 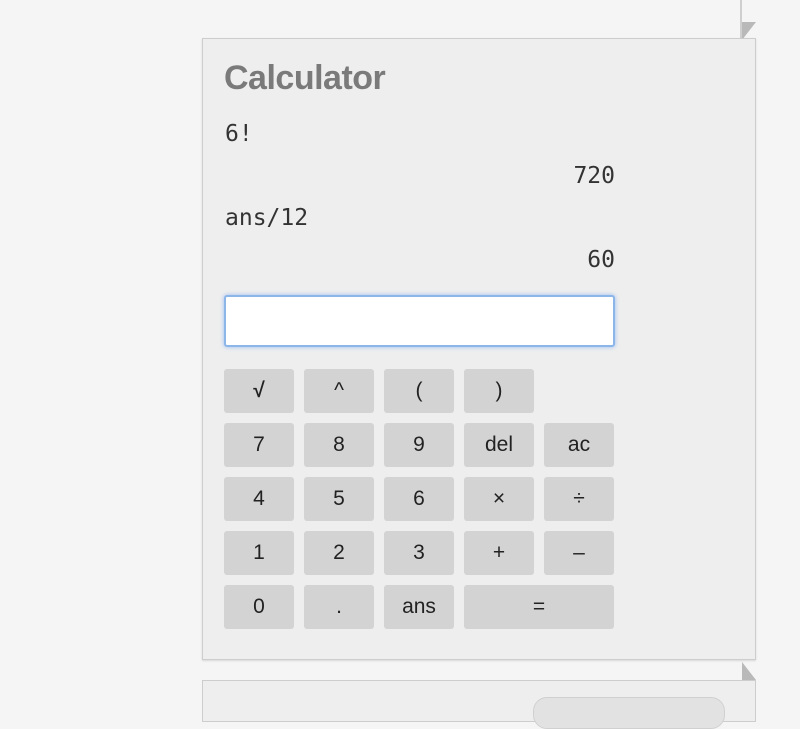 What do you see at coordinates (419, 321) in the screenshot?
I see `expression-input` at bounding box center [419, 321].